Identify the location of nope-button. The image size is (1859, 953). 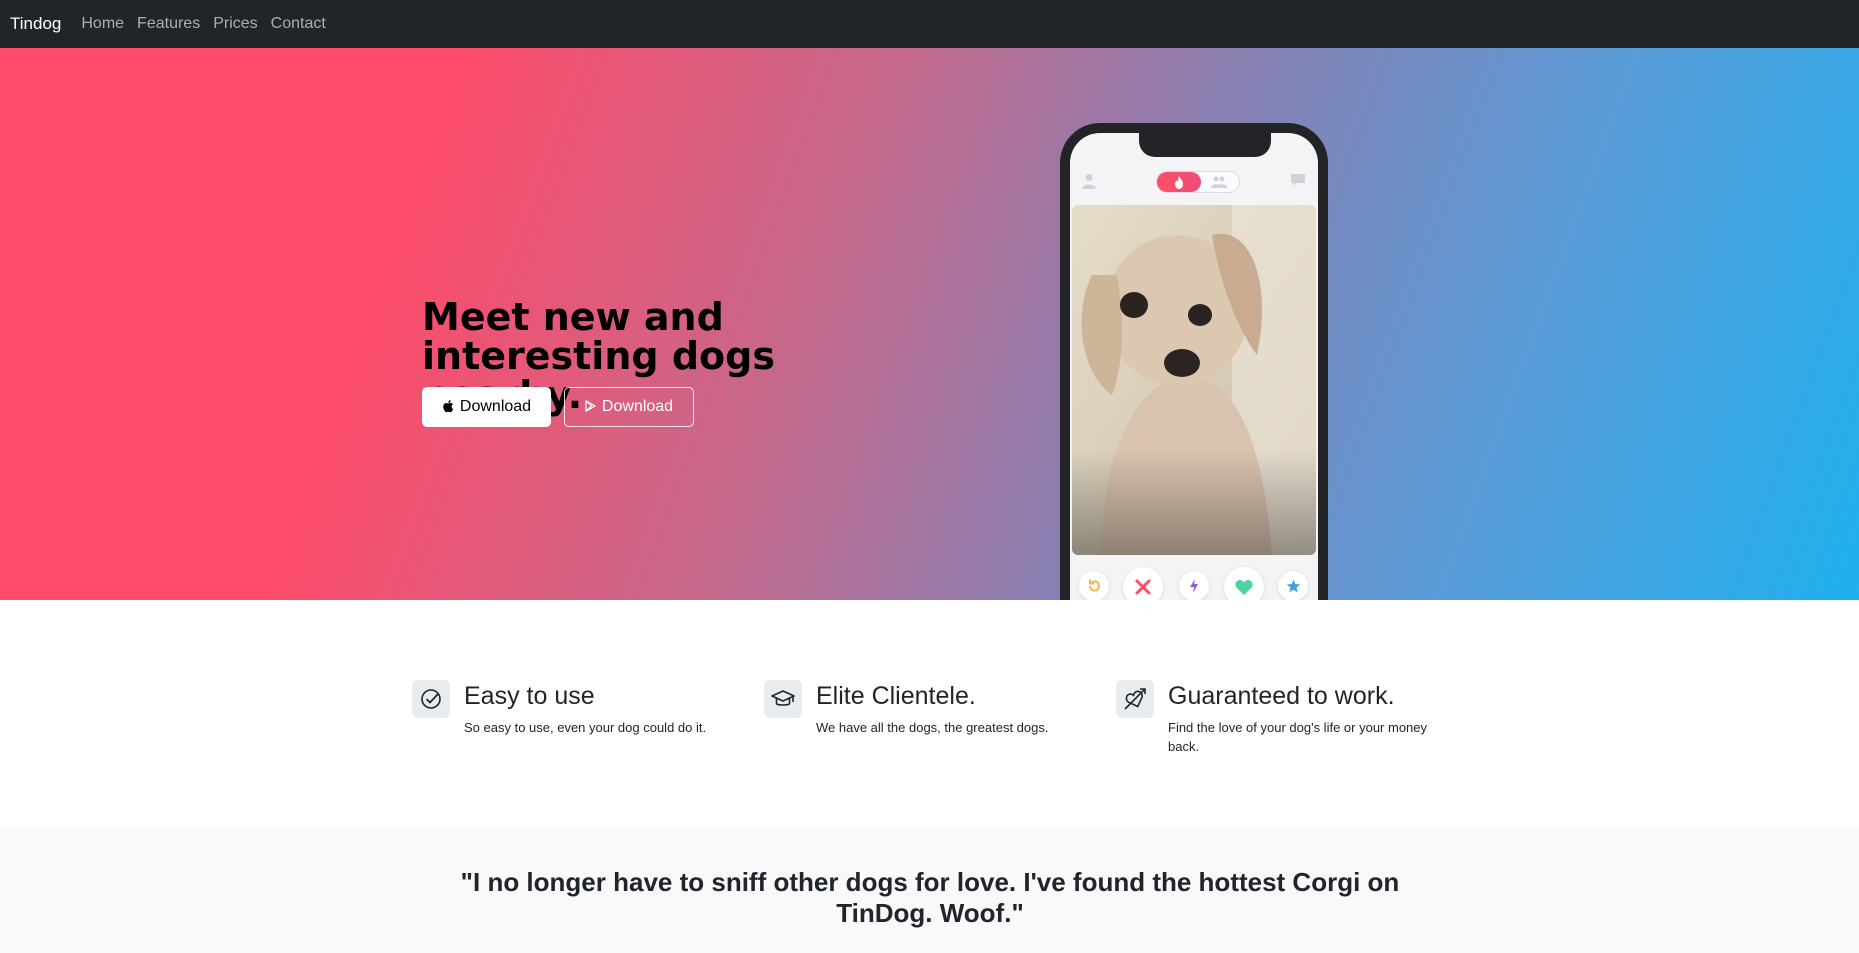
(1143, 583).